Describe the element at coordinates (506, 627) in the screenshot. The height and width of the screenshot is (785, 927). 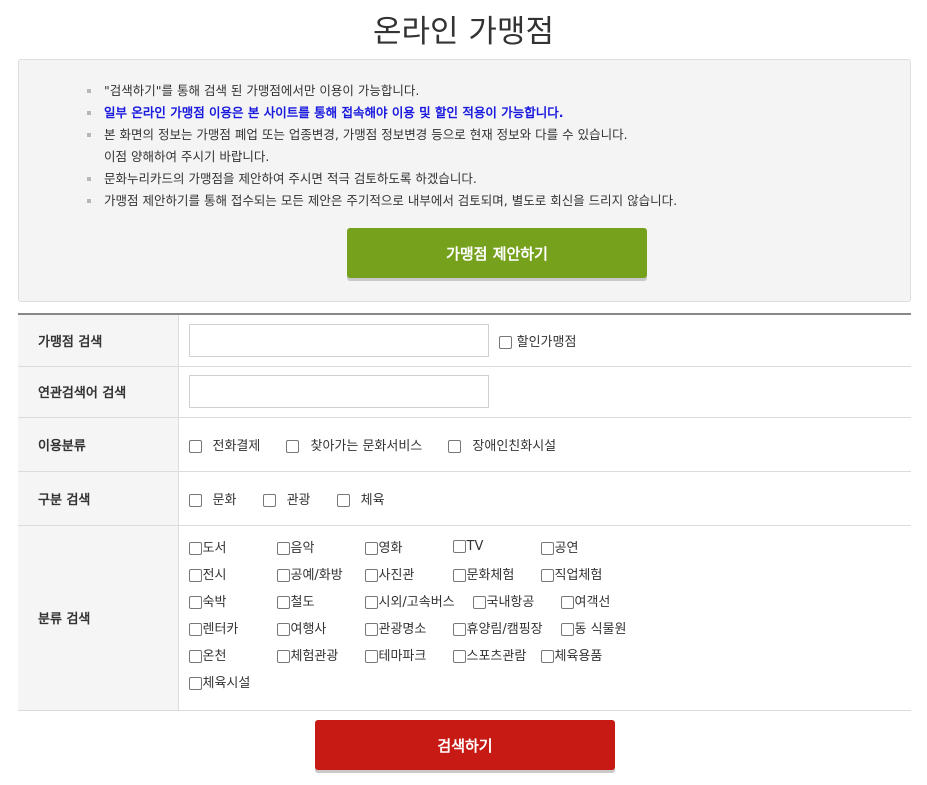
I see `category-option: 휴양림/캠핑장` at that location.